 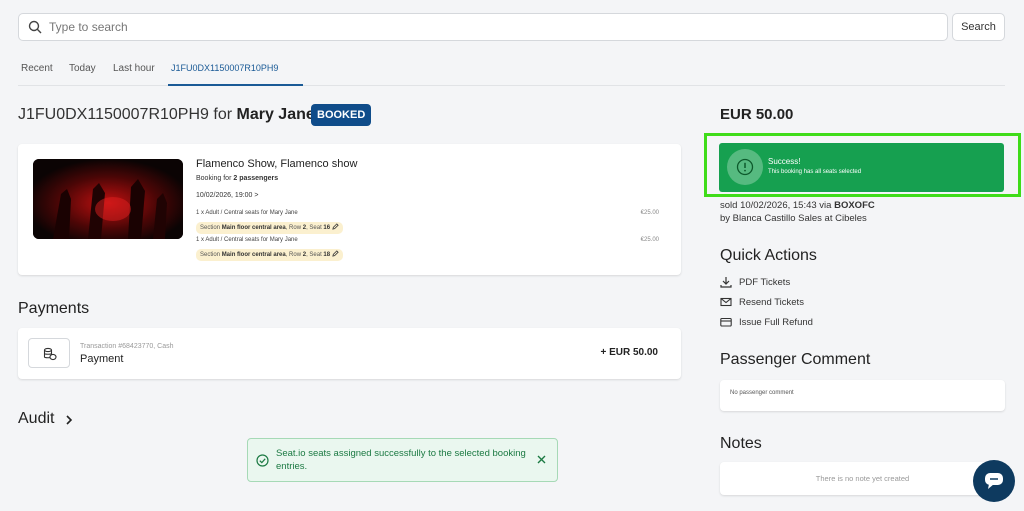 What do you see at coordinates (629, 352) in the screenshot?
I see `payment-amount: + EUR 50.00` at bounding box center [629, 352].